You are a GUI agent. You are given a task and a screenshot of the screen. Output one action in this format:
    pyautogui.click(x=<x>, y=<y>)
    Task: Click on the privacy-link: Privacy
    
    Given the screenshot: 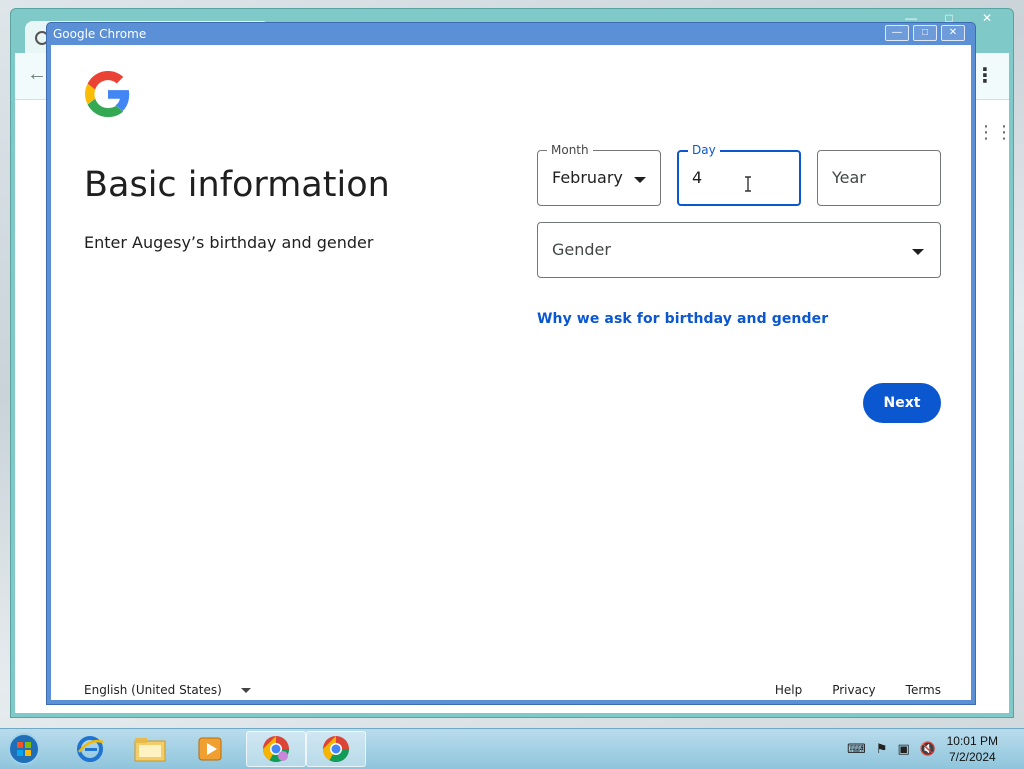 What is the action you would take?
    pyautogui.click(x=853, y=690)
    